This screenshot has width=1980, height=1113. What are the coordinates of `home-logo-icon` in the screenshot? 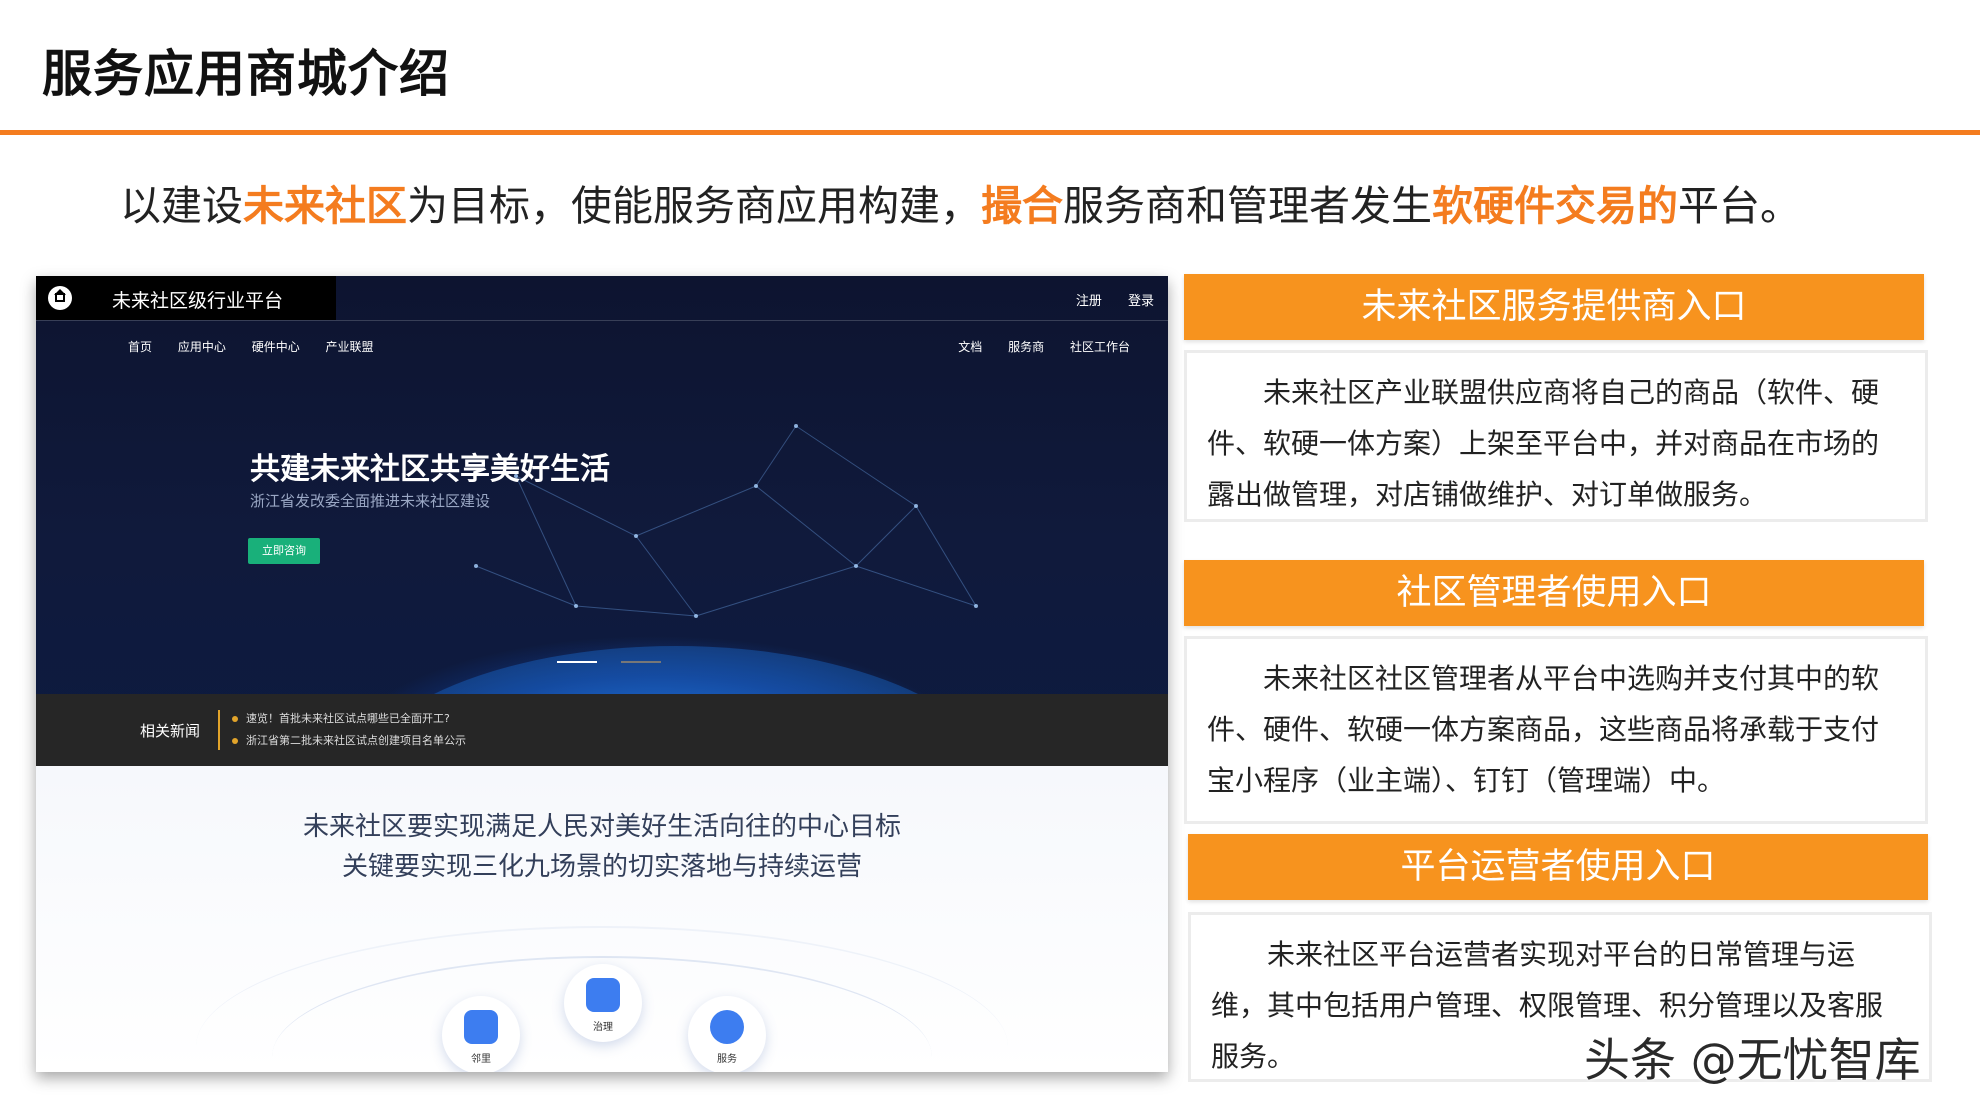 It's located at (60, 298).